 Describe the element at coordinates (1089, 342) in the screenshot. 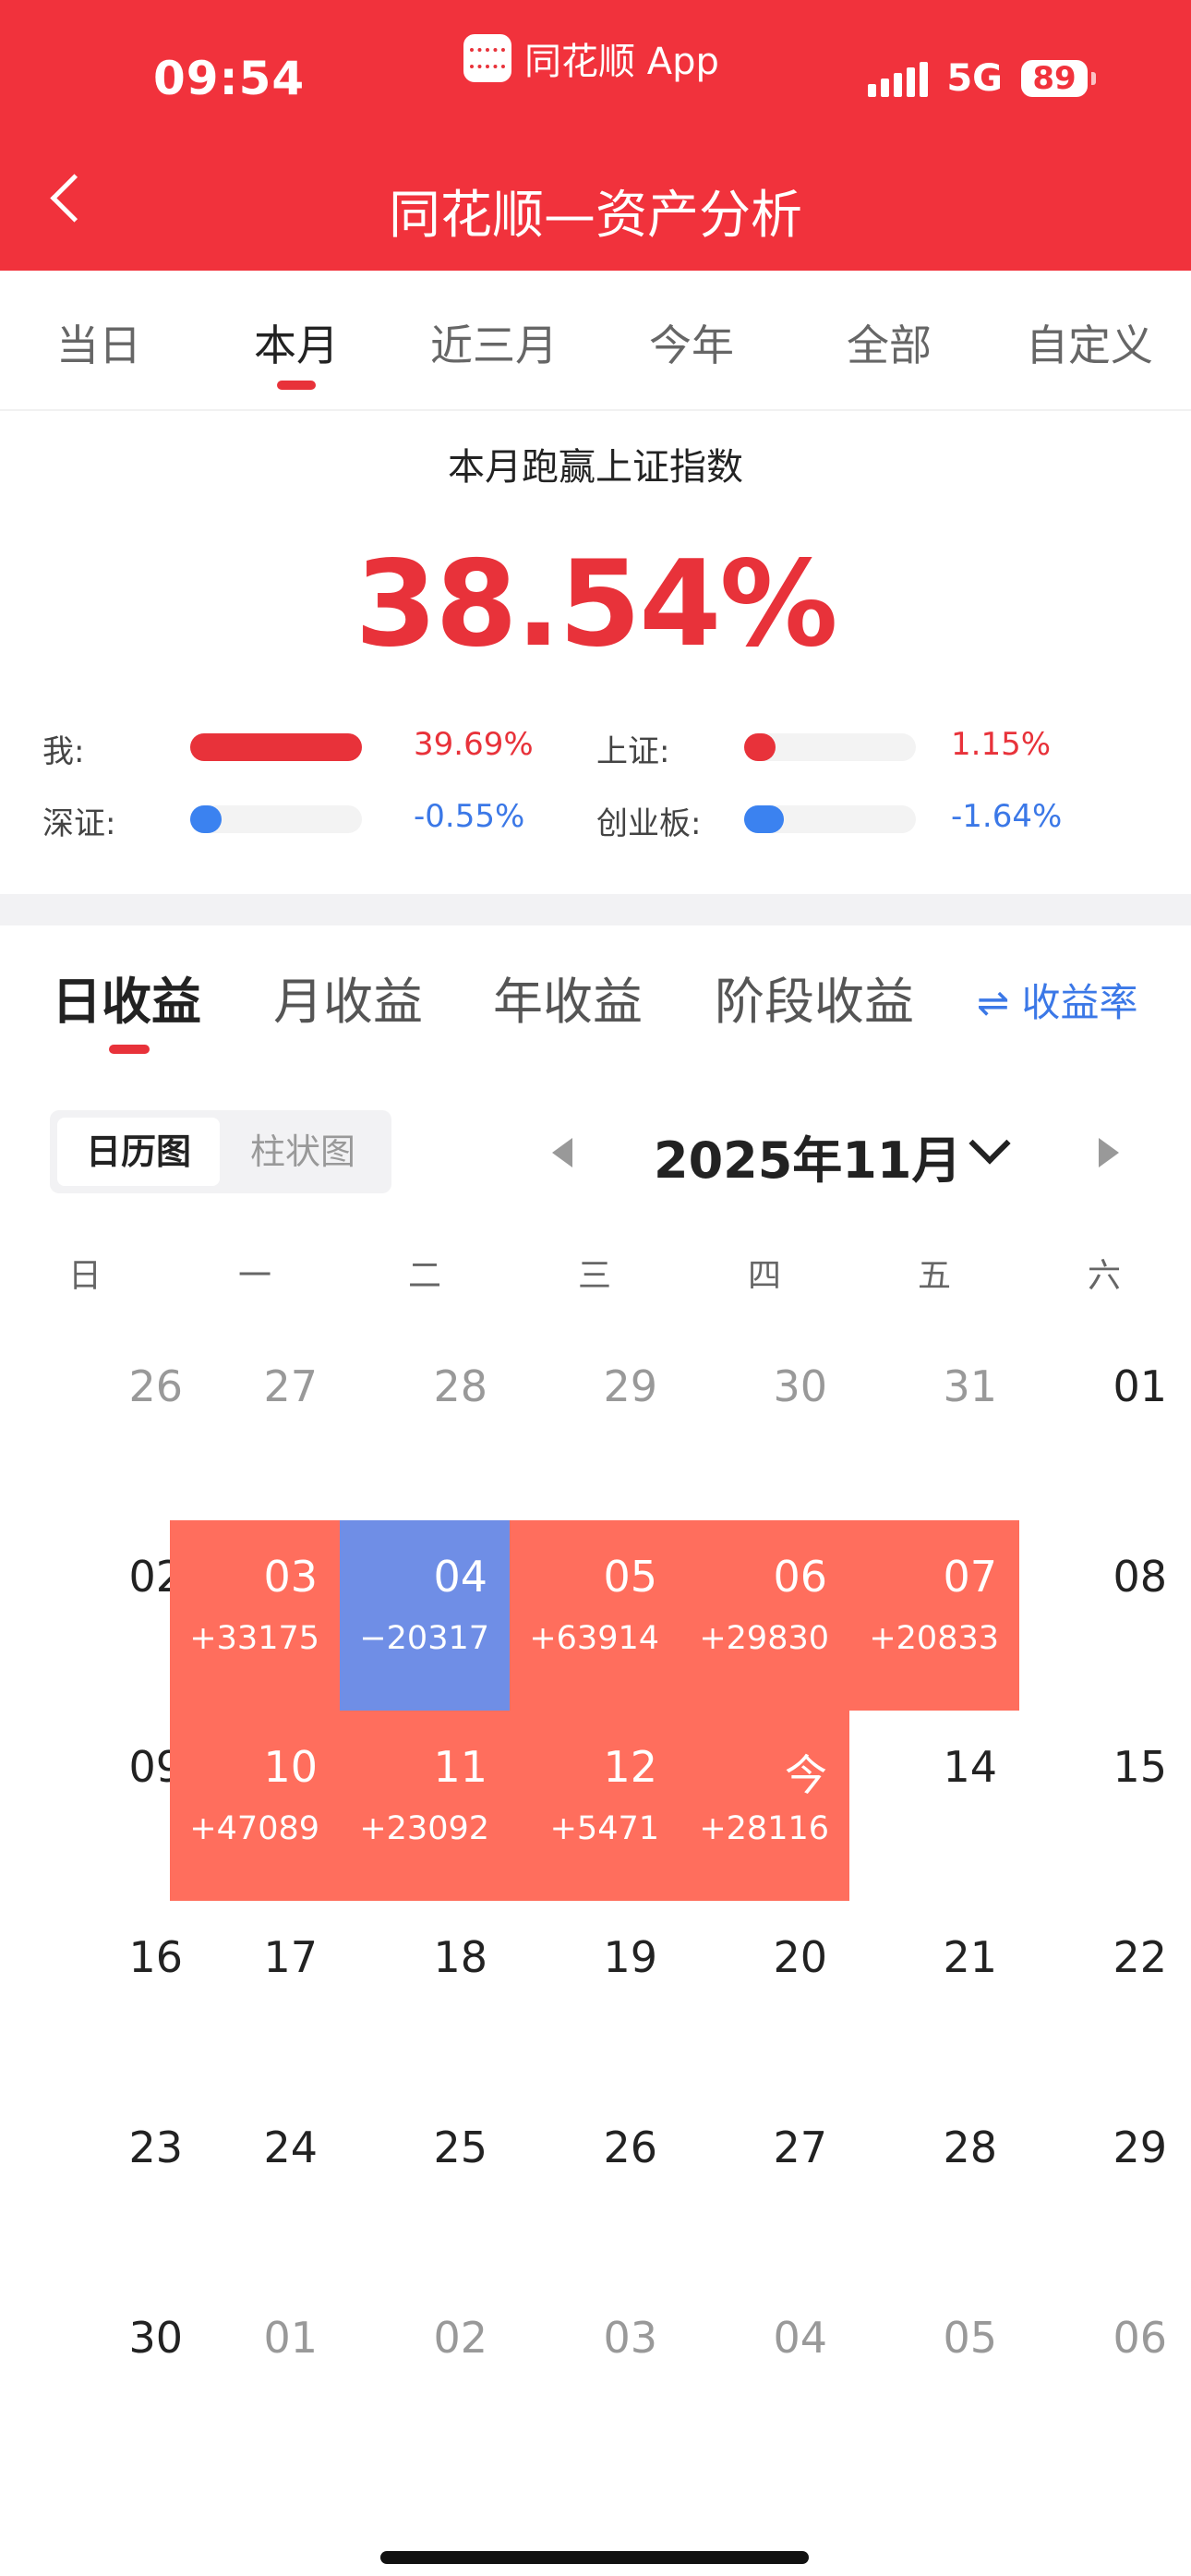

I see `tab-custom: 自定义` at that location.